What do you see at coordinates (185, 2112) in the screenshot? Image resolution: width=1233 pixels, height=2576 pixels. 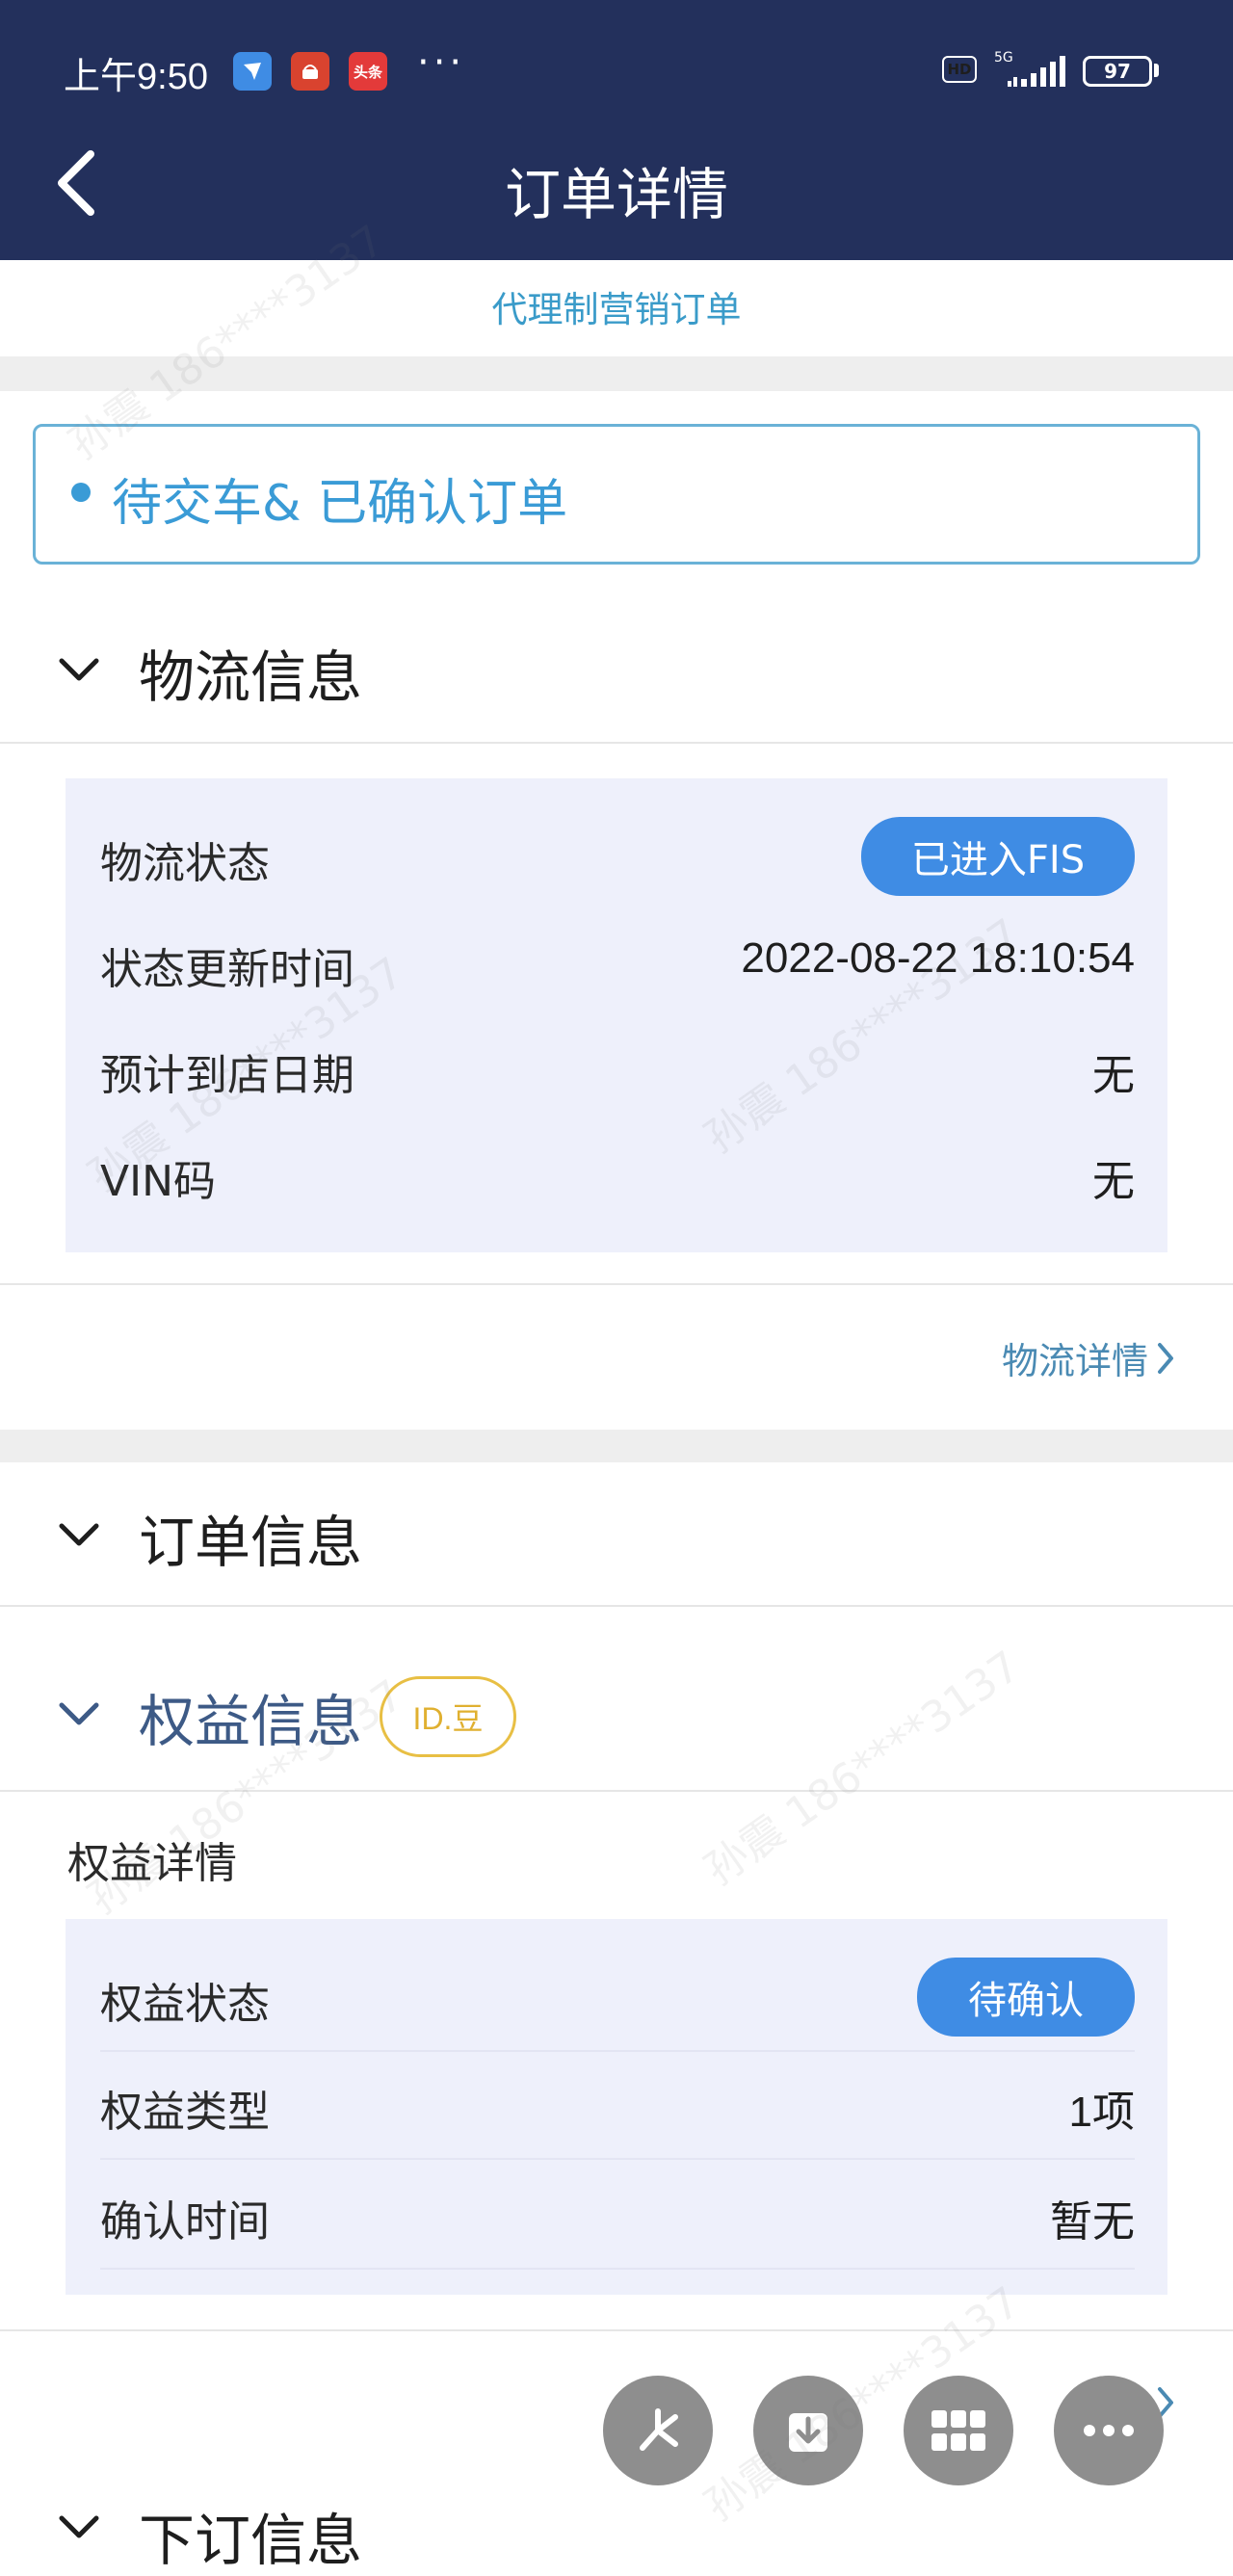 I see `rights-type-label: 权益类型` at bounding box center [185, 2112].